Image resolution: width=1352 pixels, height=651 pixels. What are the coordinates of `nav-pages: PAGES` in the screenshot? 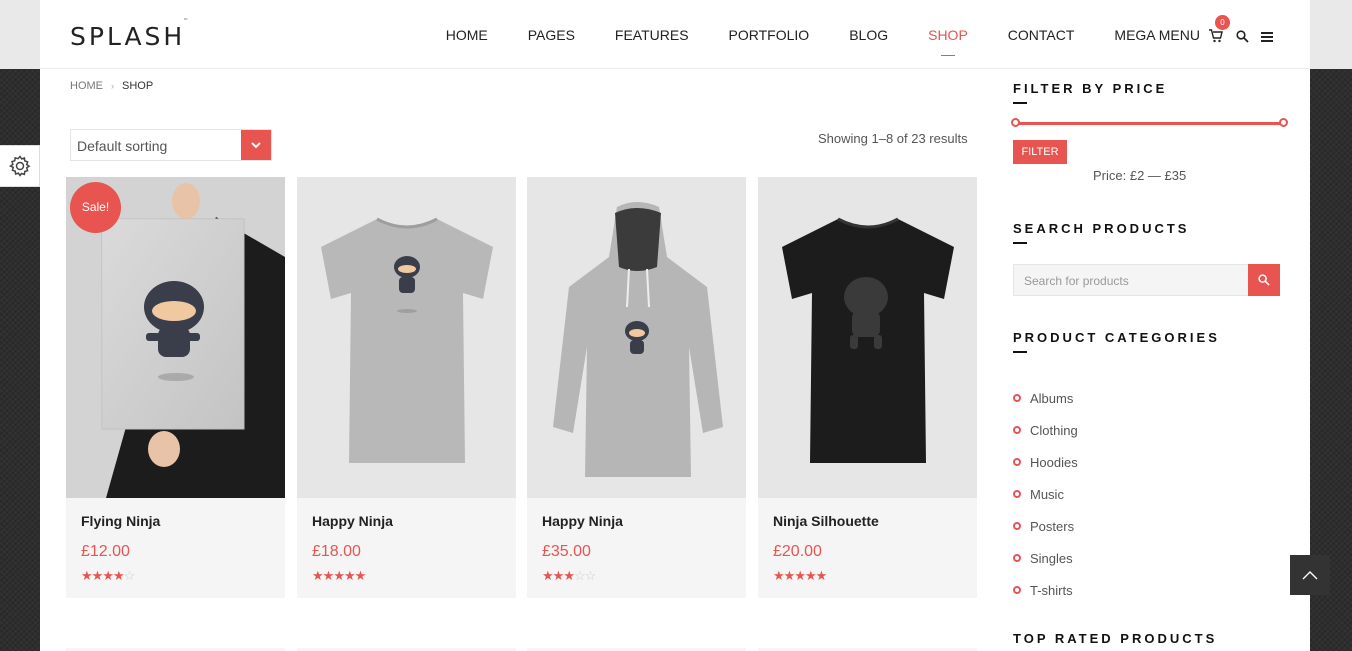 It's located at (551, 35).